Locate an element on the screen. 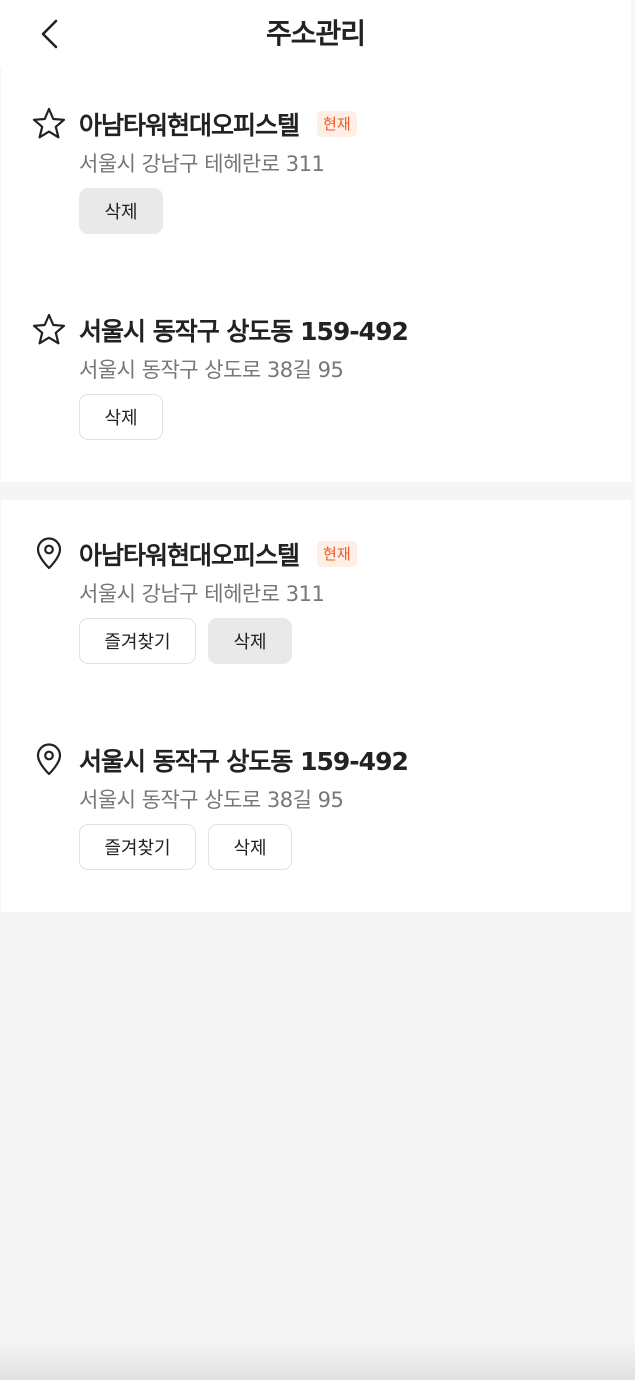 The image size is (635, 1380). bottom-shadow is located at coordinates (317, 1360).